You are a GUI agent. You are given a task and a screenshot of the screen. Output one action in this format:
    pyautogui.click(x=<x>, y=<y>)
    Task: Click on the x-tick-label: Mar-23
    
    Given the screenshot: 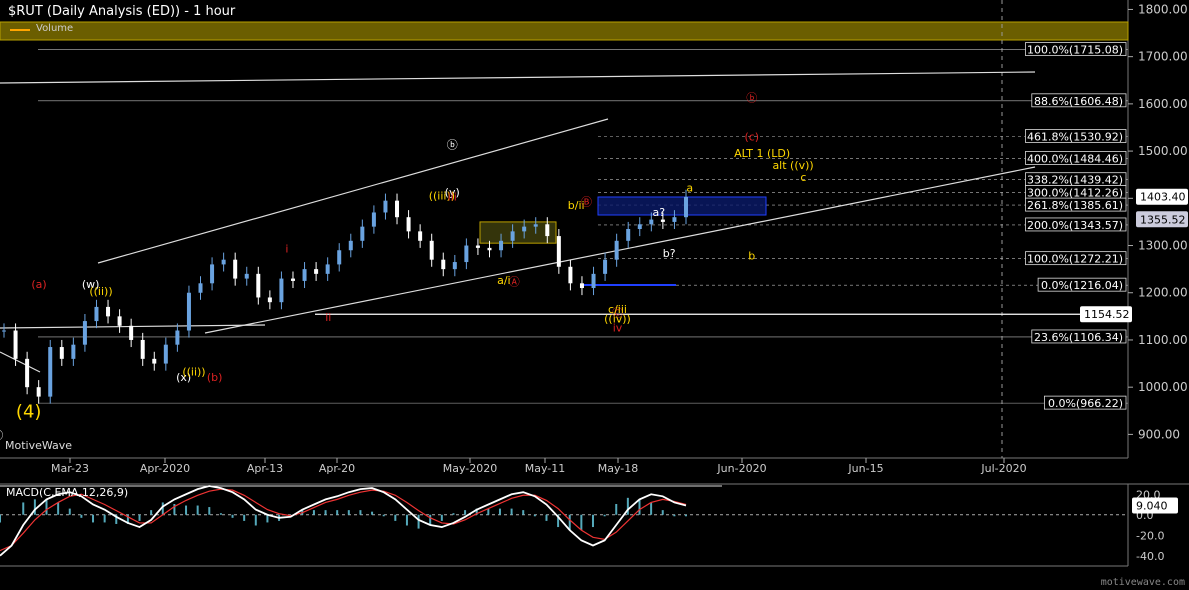 What is the action you would take?
    pyautogui.click(x=70, y=468)
    